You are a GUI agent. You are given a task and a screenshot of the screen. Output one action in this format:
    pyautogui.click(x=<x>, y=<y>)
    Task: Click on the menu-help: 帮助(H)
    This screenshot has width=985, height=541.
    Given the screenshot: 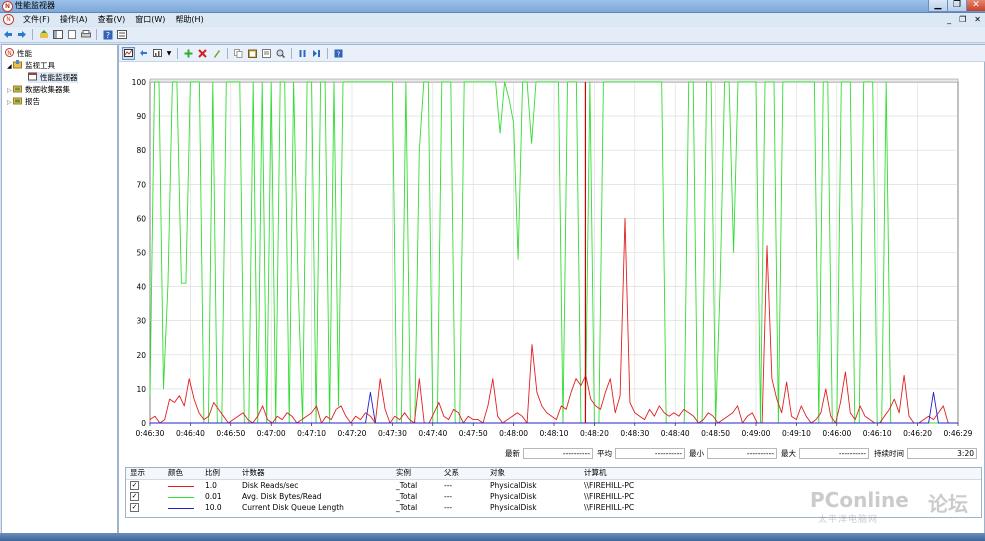 What is the action you would take?
    pyautogui.click(x=189, y=19)
    